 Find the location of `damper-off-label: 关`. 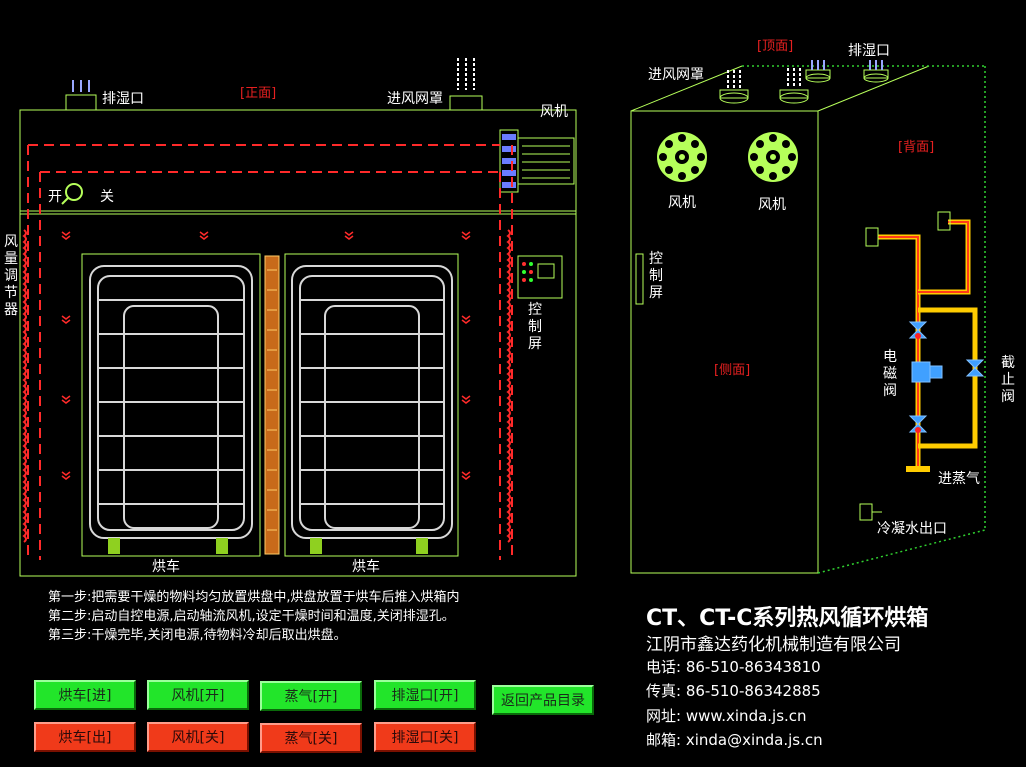

damper-off-label: 关 is located at coordinates (107, 196).